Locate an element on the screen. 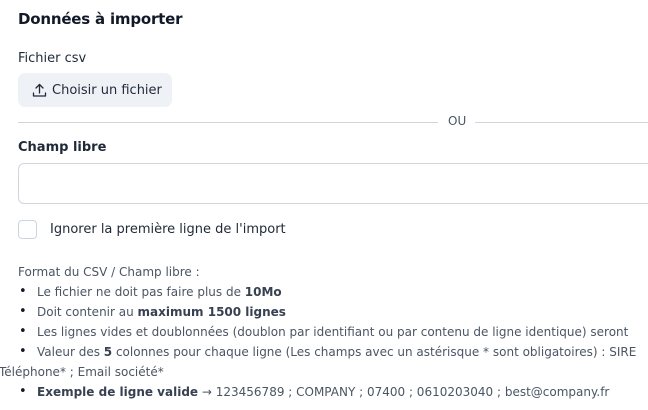 This screenshot has width=648, height=410. or-divider: OU is located at coordinates (333, 122).